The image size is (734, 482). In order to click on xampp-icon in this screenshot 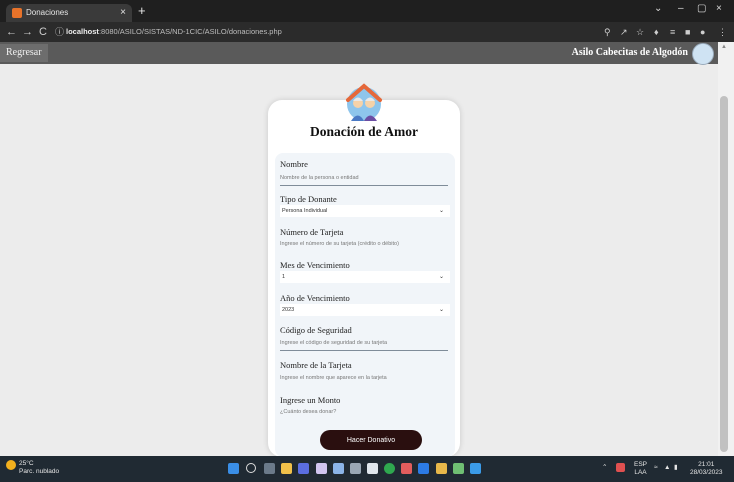, I will do `click(406, 468)`.